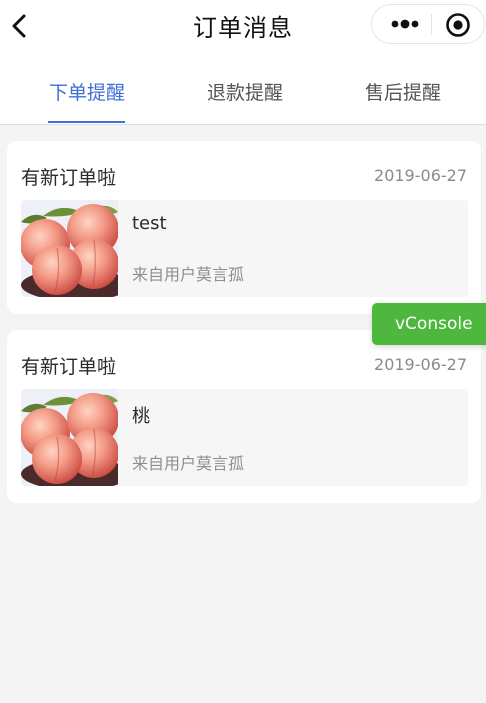 The image size is (486, 703). I want to click on more-dots-icon, so click(405, 24).